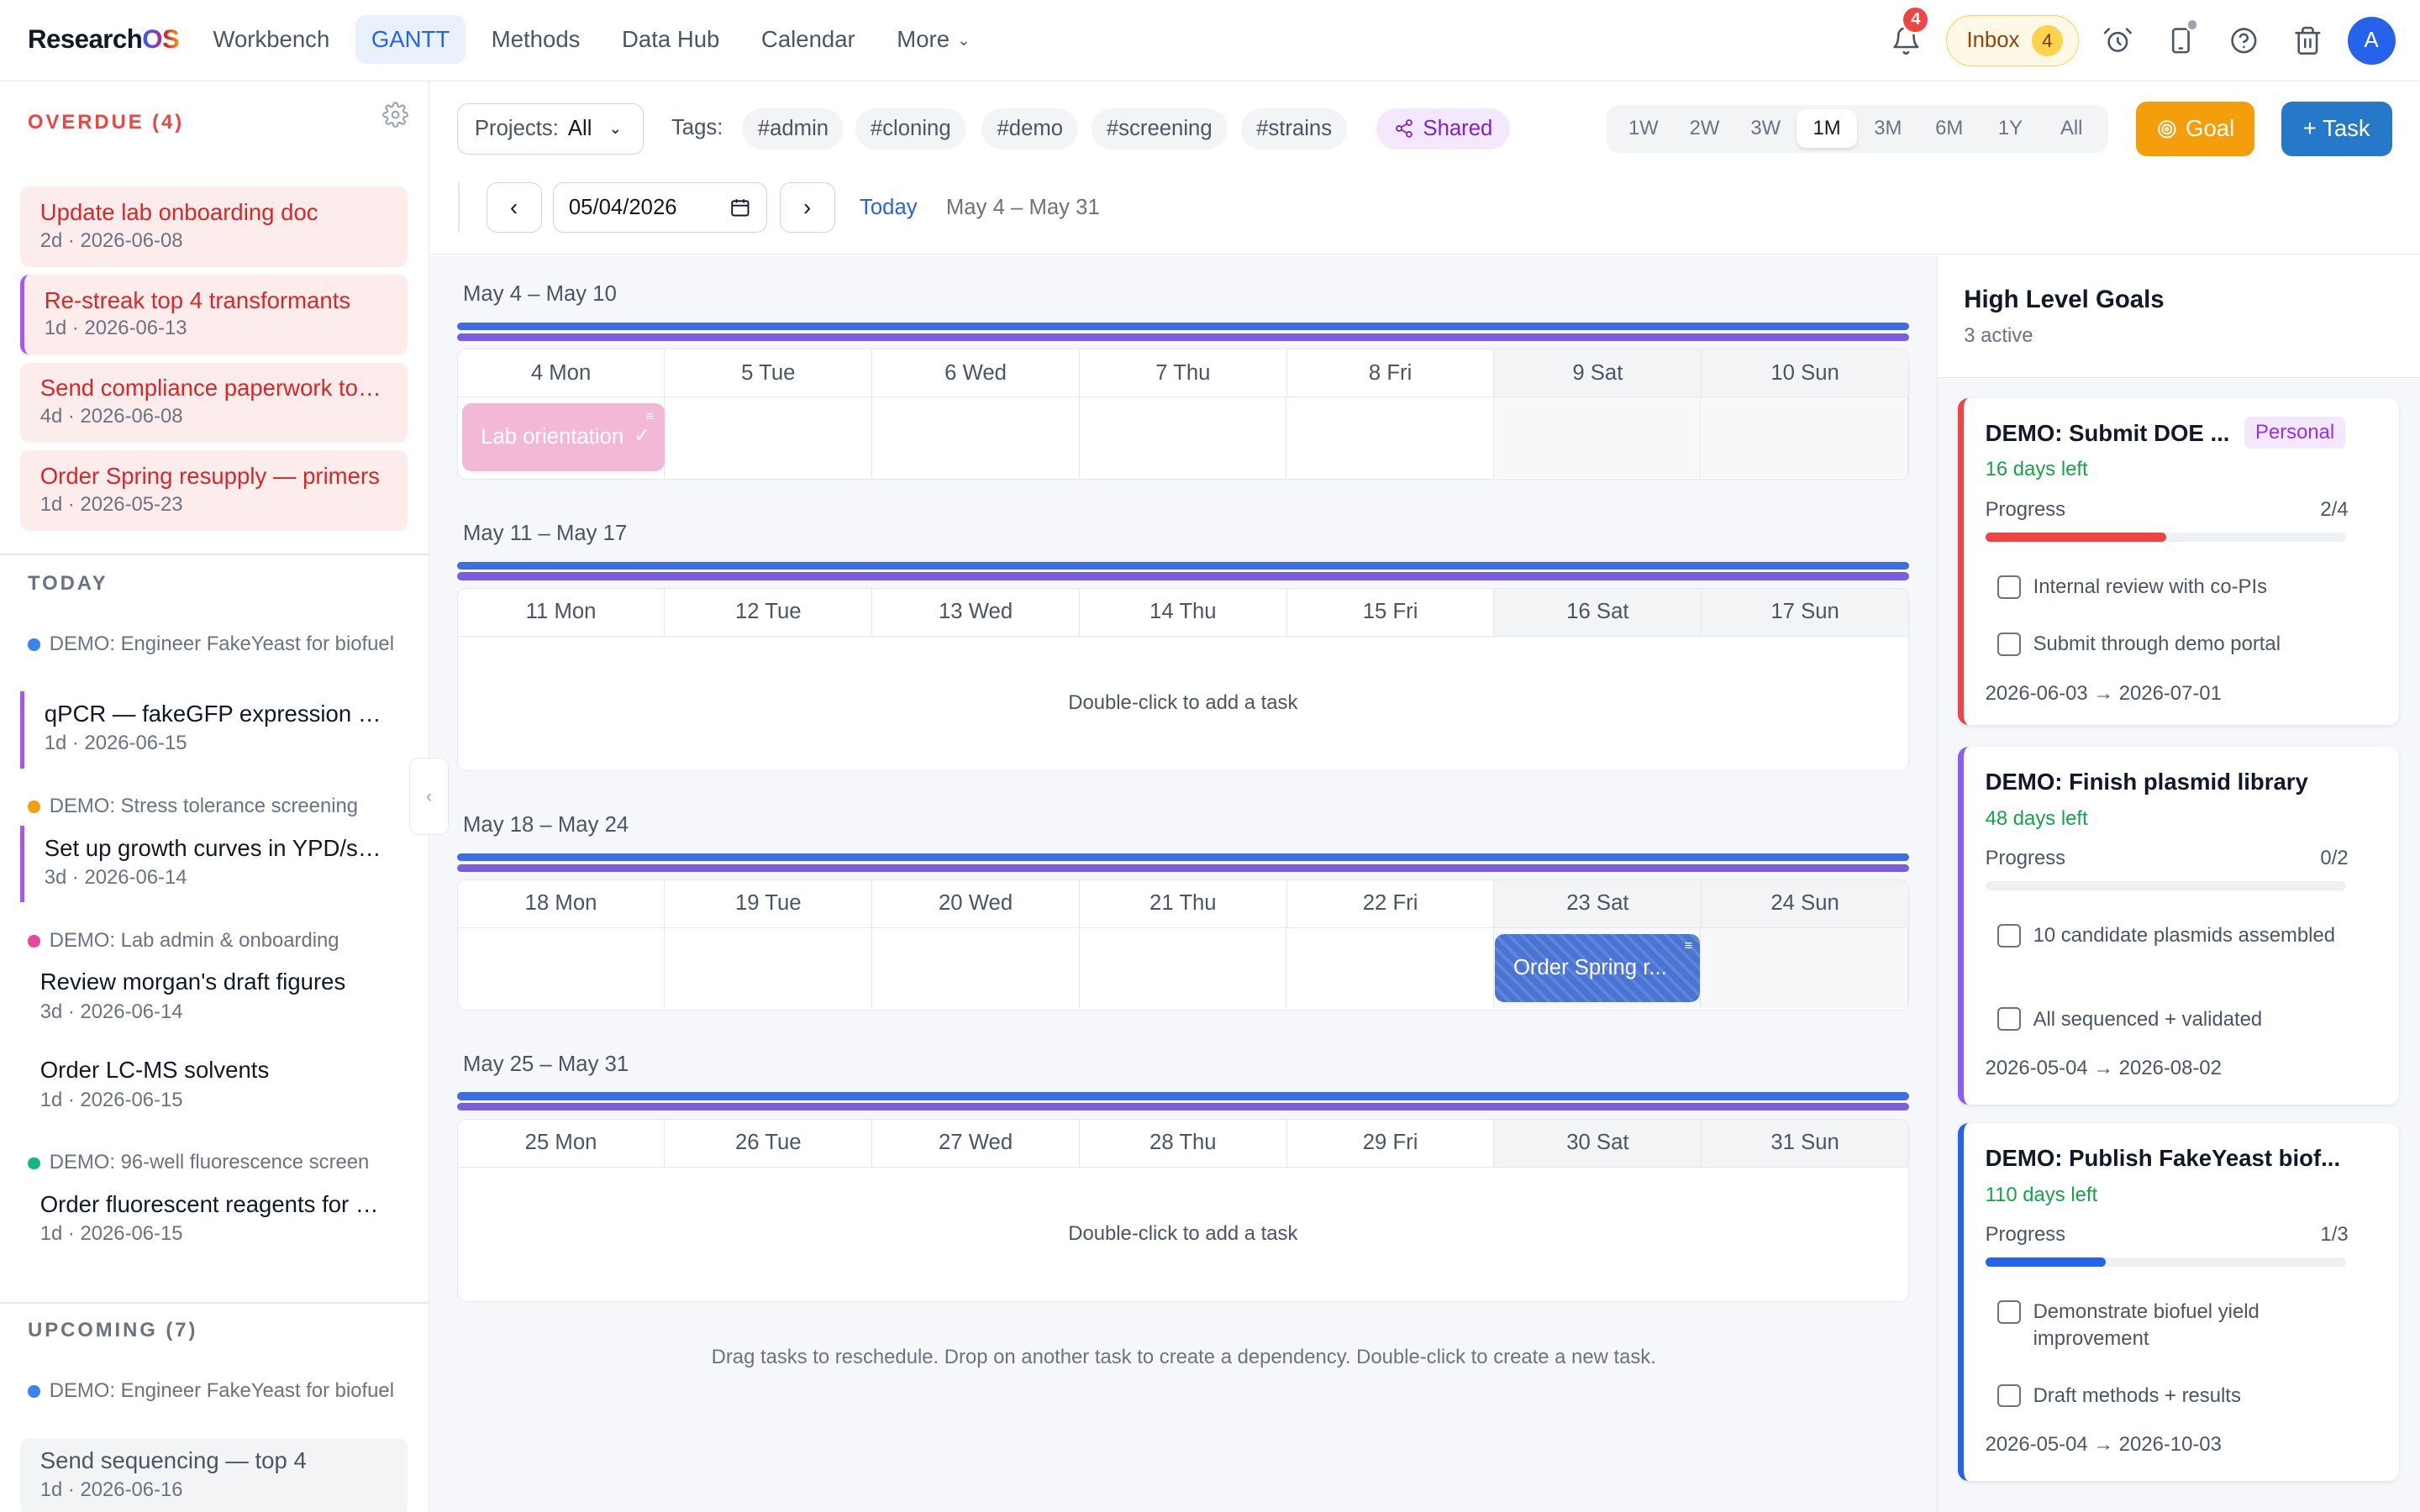  What do you see at coordinates (1887, 128) in the screenshot?
I see `range-3m: 3M` at bounding box center [1887, 128].